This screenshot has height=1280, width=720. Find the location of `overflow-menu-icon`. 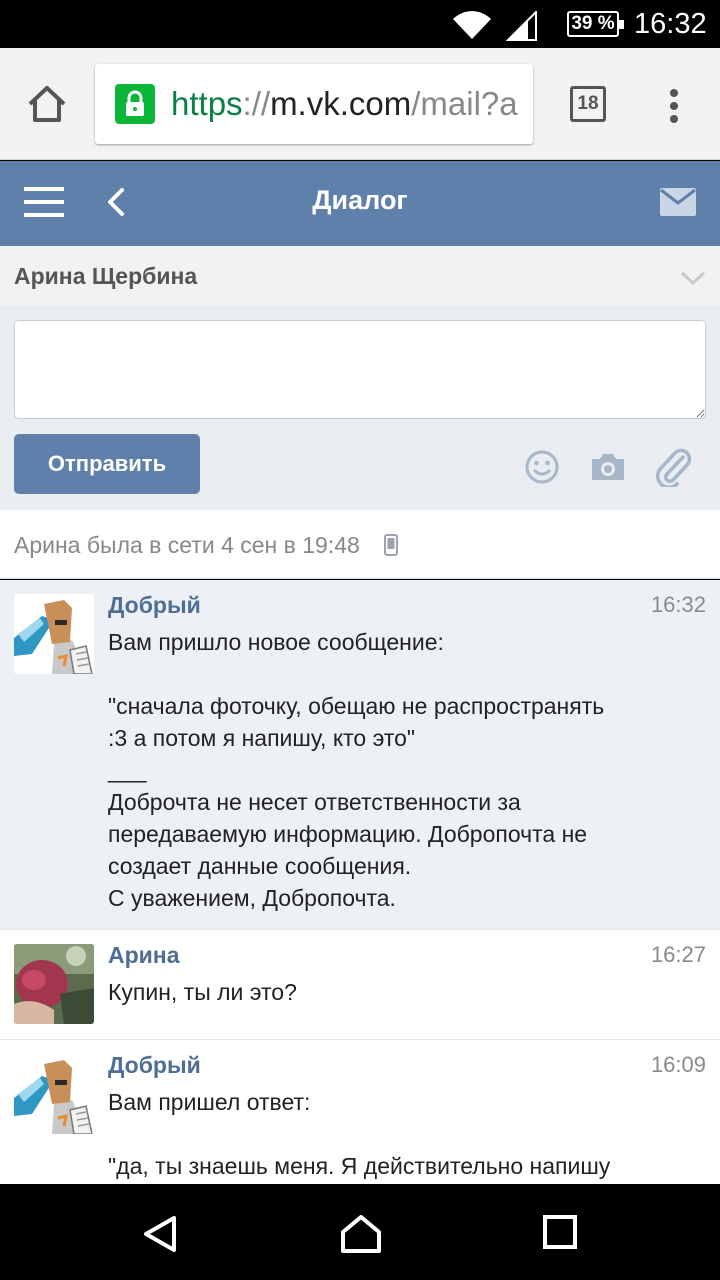

overflow-menu-icon is located at coordinates (674, 106).